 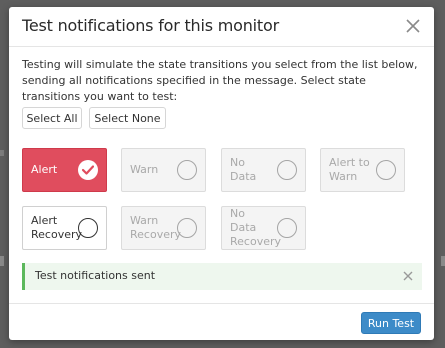 I want to click on select-all-button: Select All, so click(x=52, y=118).